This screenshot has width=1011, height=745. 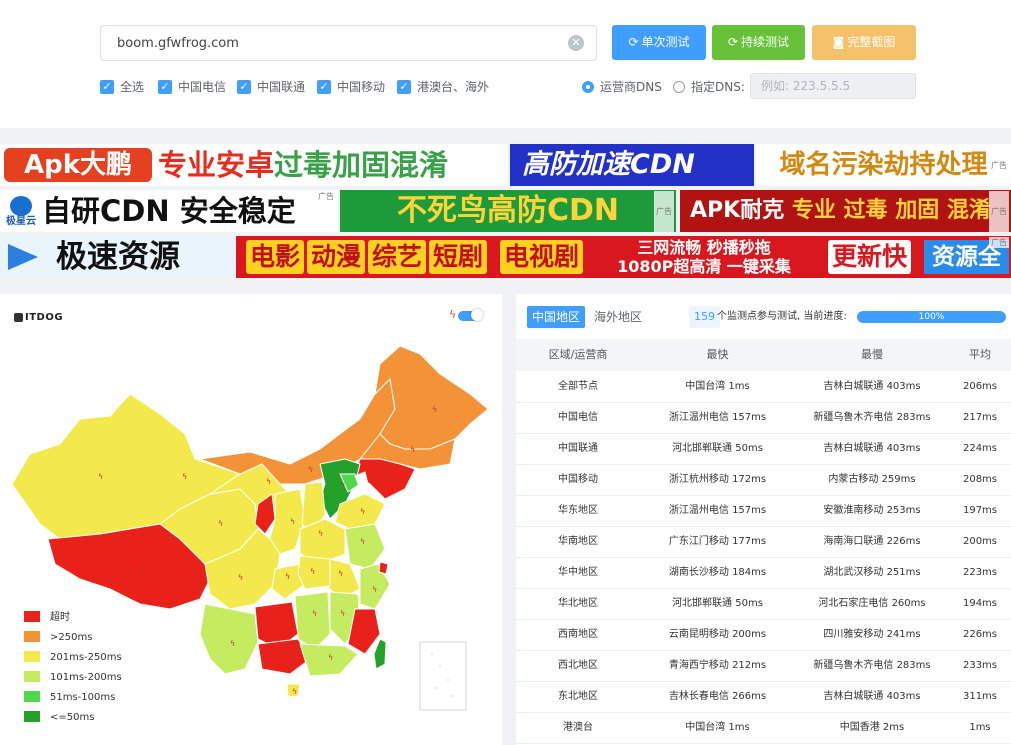 I want to click on checkbox-telecom: ✓ 中国电信, so click(x=192, y=87).